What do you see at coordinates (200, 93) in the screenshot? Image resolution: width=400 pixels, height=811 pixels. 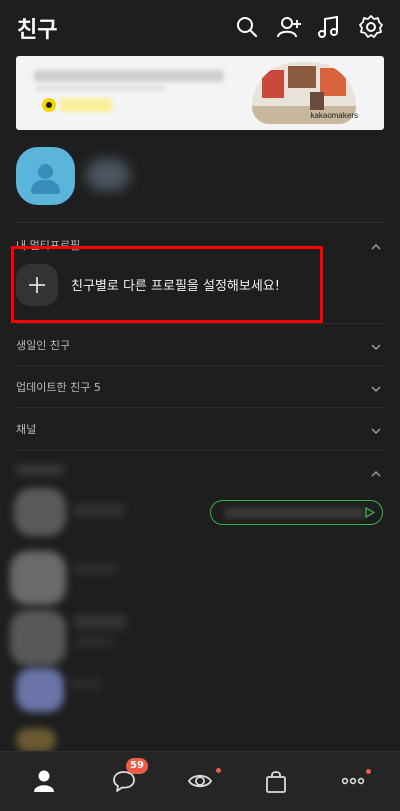 I see `ad-banner: kakaomakers` at bounding box center [200, 93].